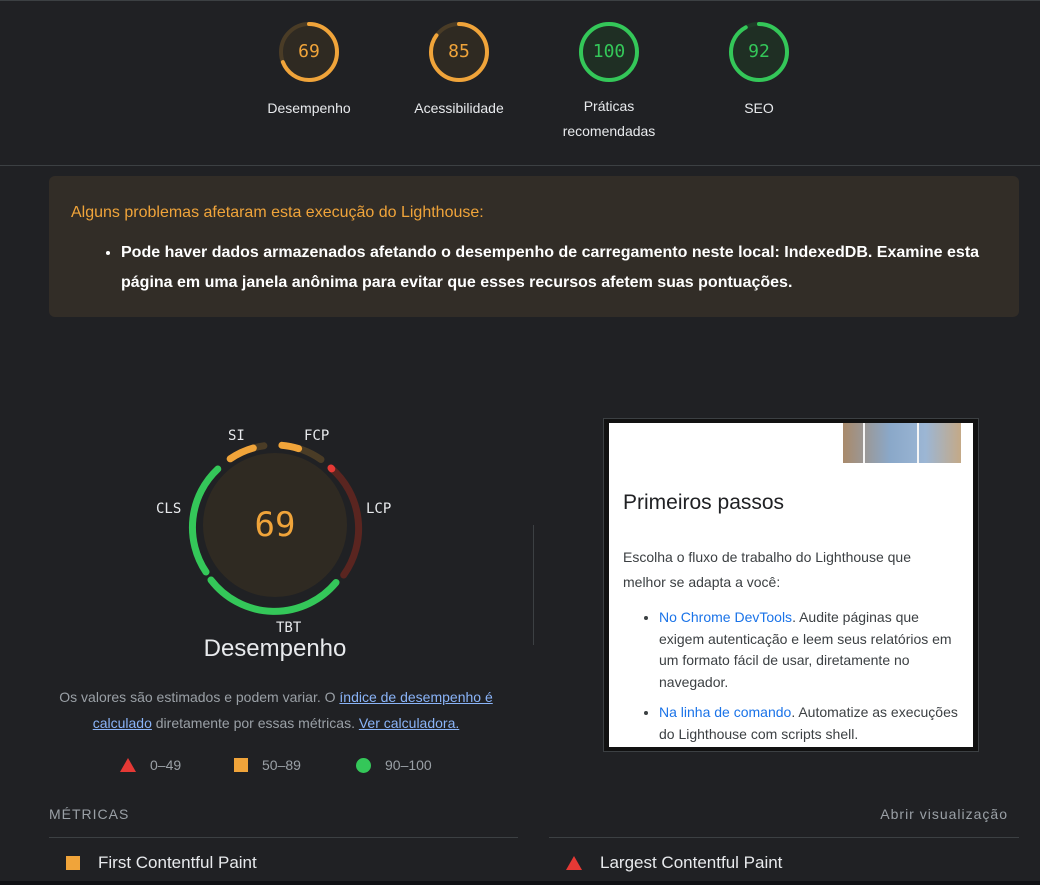 The image size is (1040, 885). I want to click on gauge-label: SEO, so click(759, 108).